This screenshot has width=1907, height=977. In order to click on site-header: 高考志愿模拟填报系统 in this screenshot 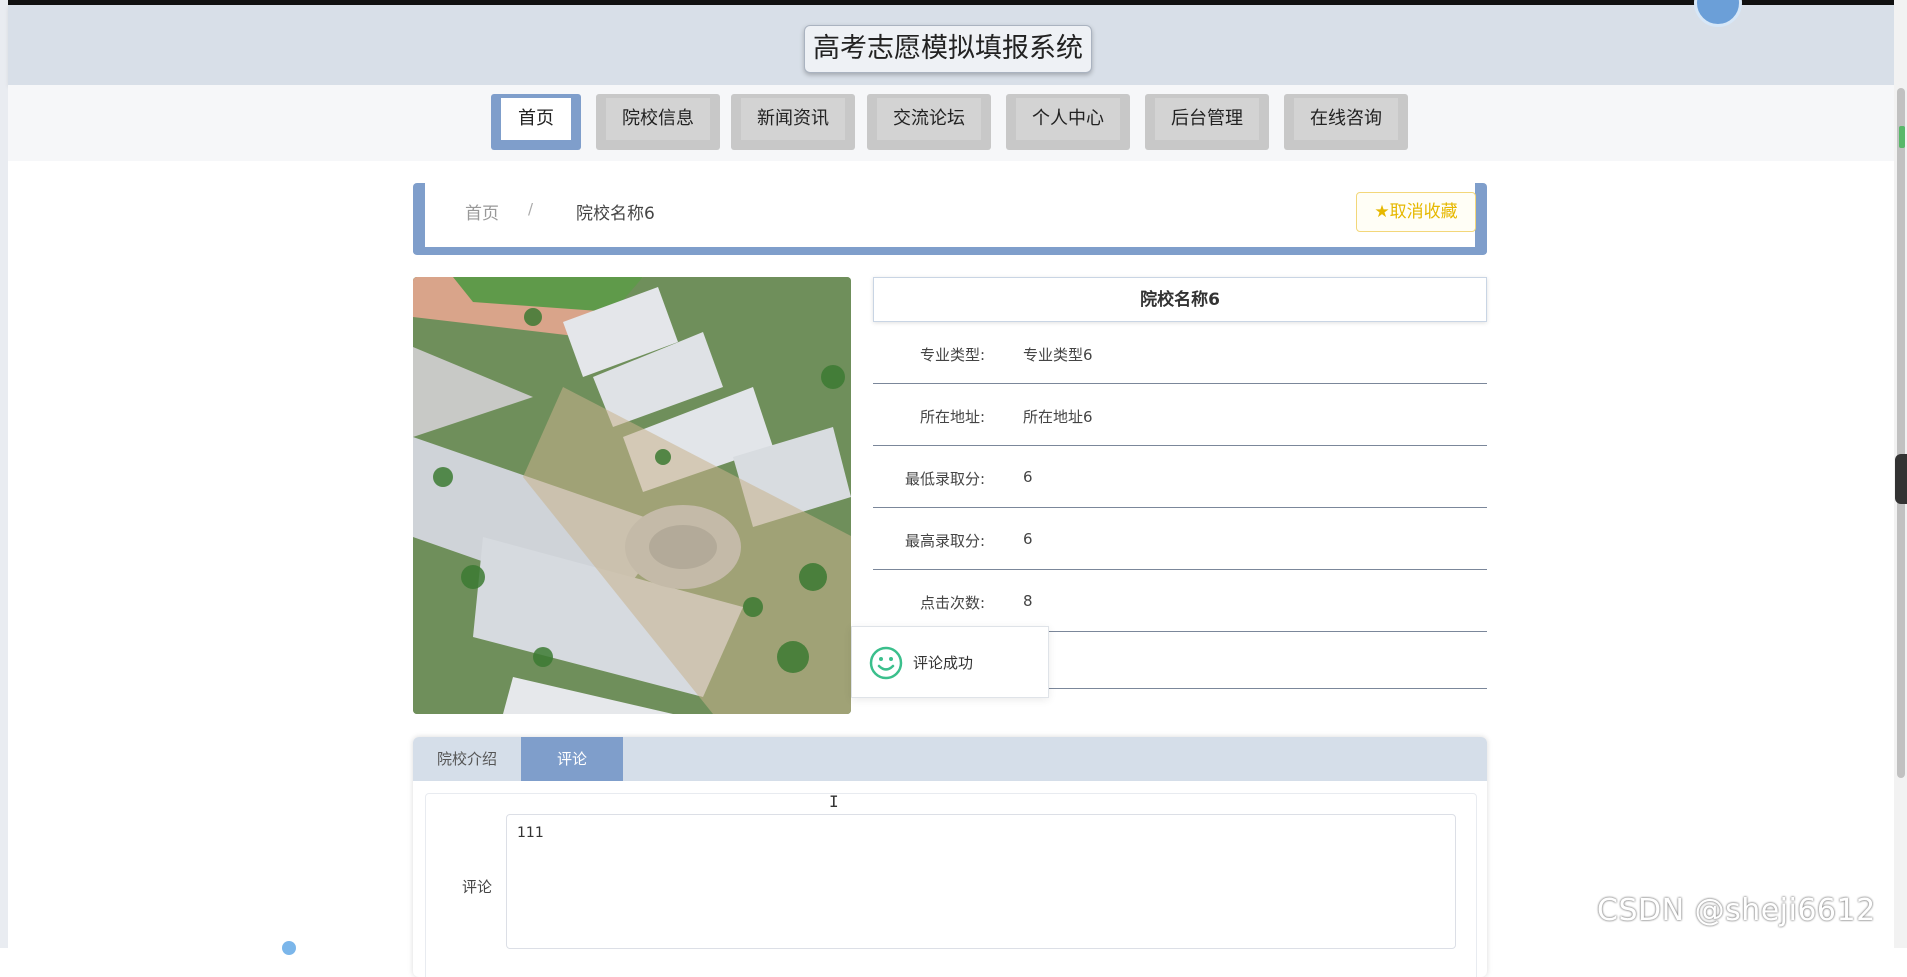, I will do `click(951, 42)`.